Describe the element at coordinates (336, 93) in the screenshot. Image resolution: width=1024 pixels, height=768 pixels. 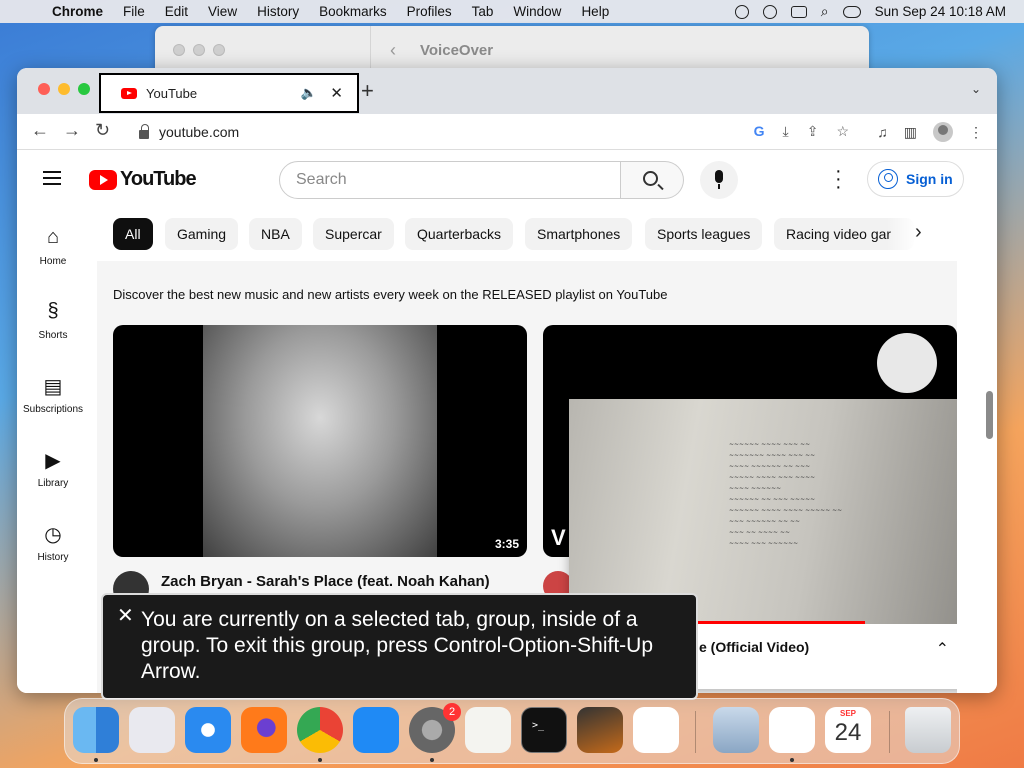
I see `close-tab-icon: ✕` at that location.